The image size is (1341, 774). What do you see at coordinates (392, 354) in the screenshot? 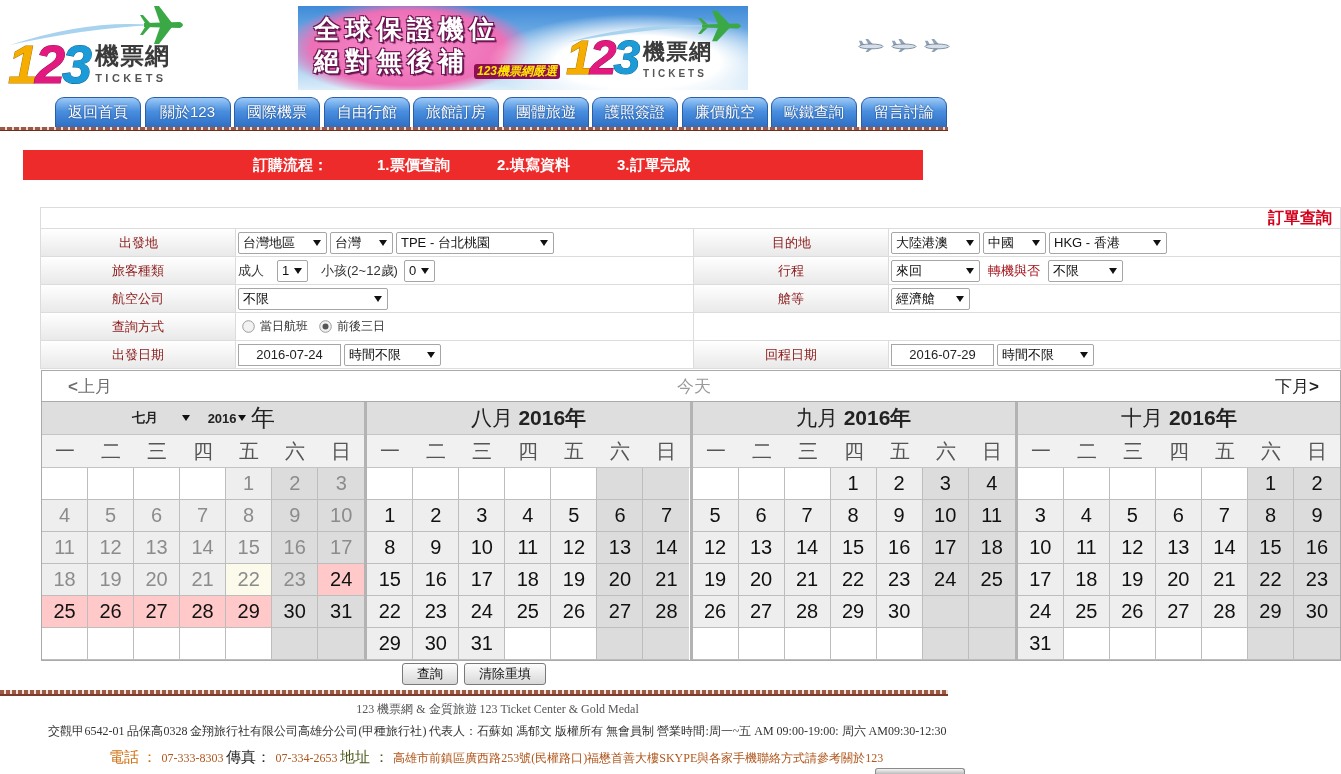
I see `dropdown: 時間不限` at bounding box center [392, 354].